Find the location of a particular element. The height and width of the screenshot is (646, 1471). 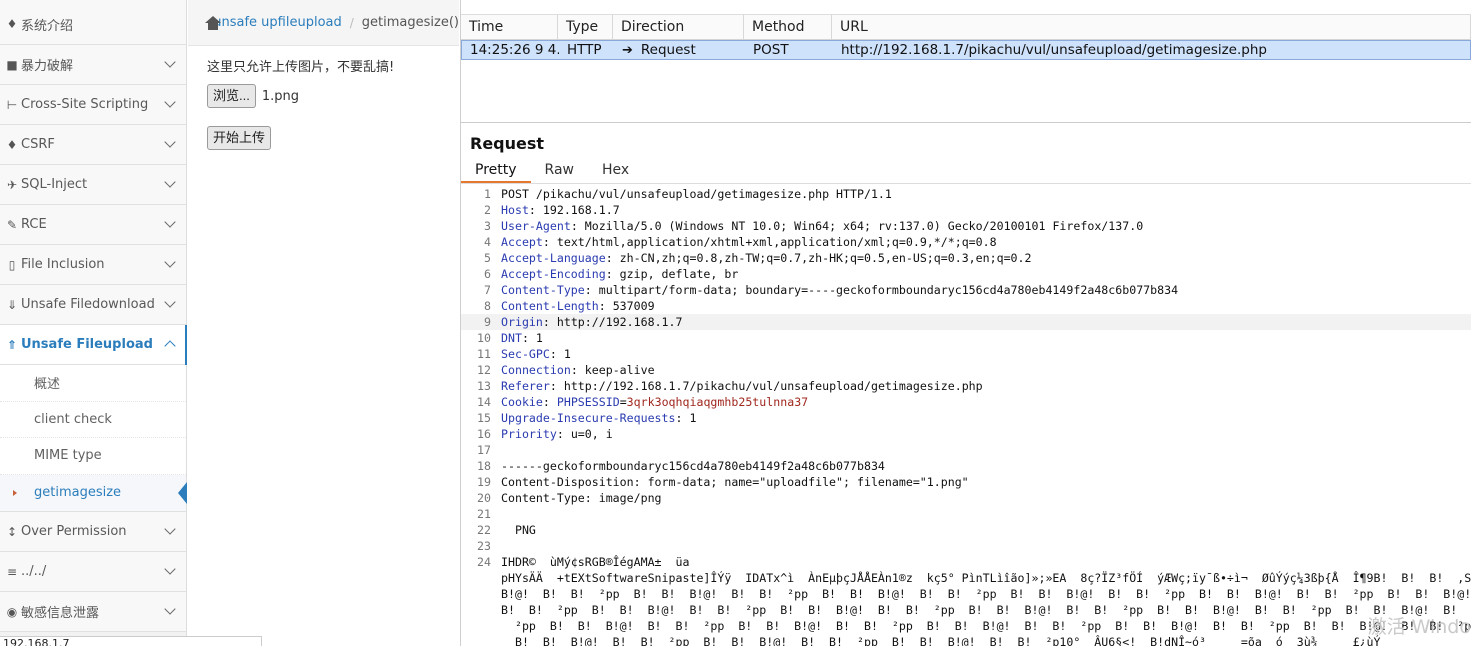

sidebar-item-label: 系统介绍 is located at coordinates (47, 26).